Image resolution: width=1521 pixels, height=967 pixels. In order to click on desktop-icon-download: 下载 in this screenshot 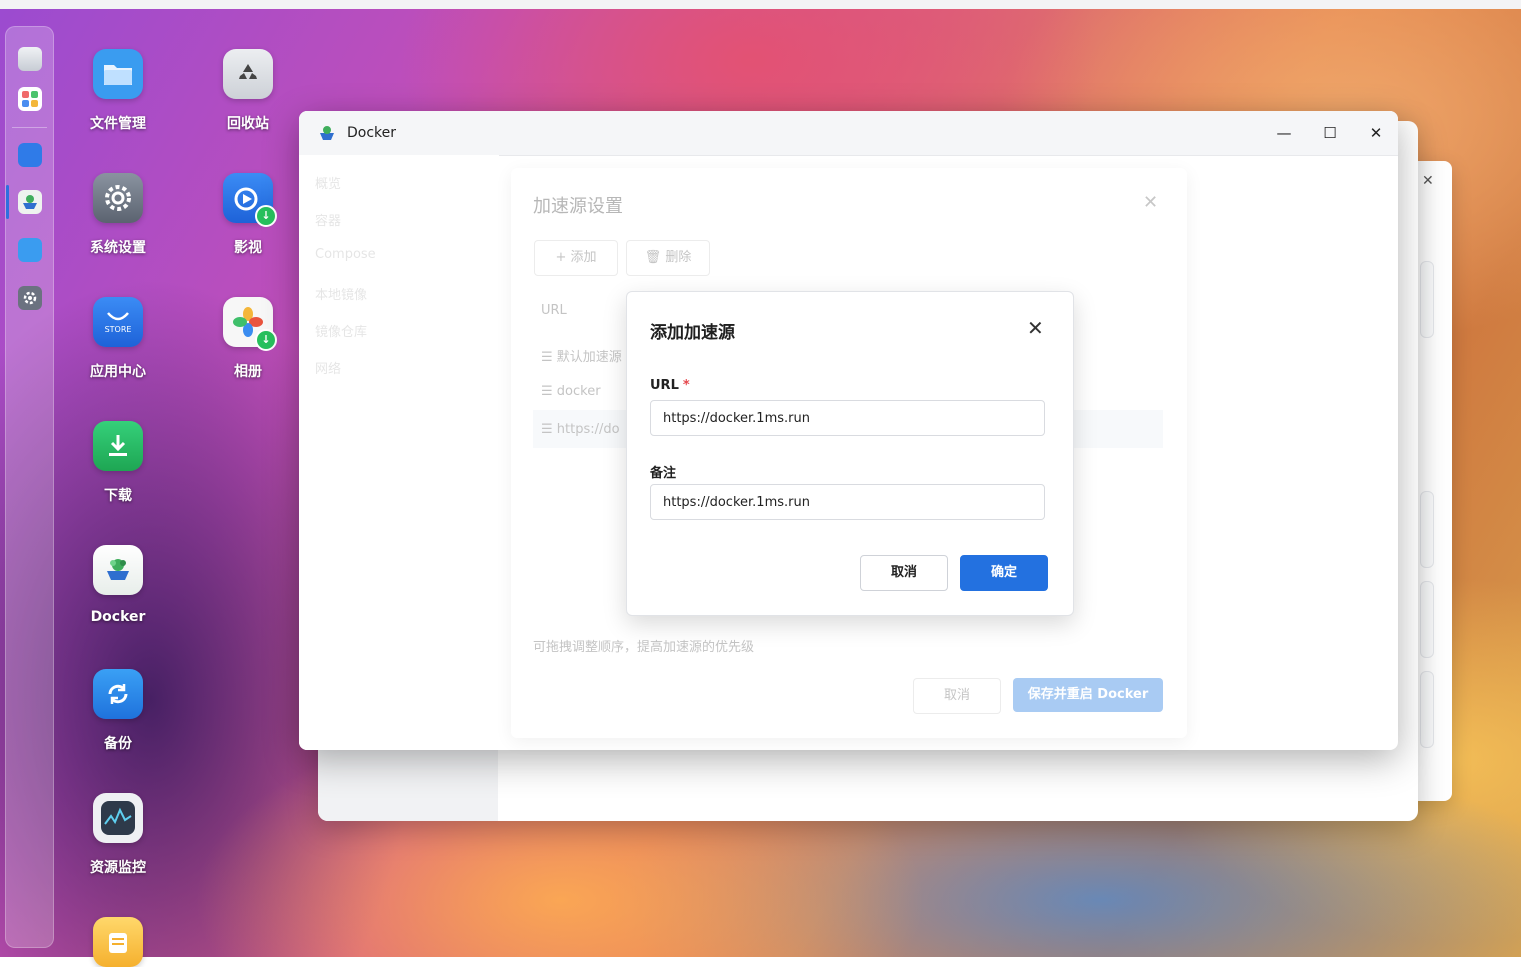, I will do `click(118, 463)`.